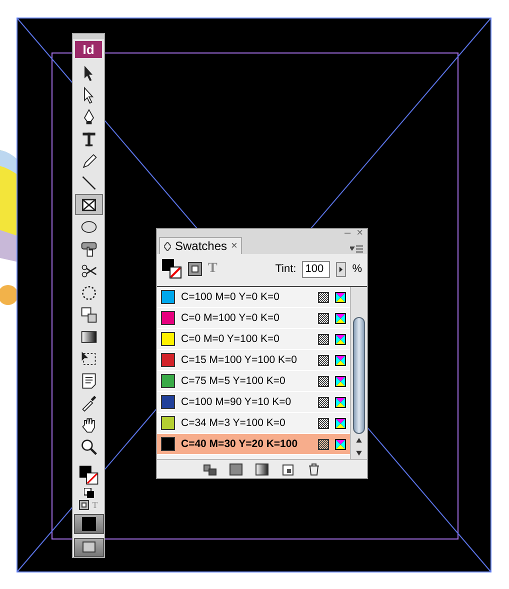 The height and width of the screenshot is (589, 509). What do you see at coordinates (357, 269) in the screenshot?
I see `percent-sign: %` at bounding box center [357, 269].